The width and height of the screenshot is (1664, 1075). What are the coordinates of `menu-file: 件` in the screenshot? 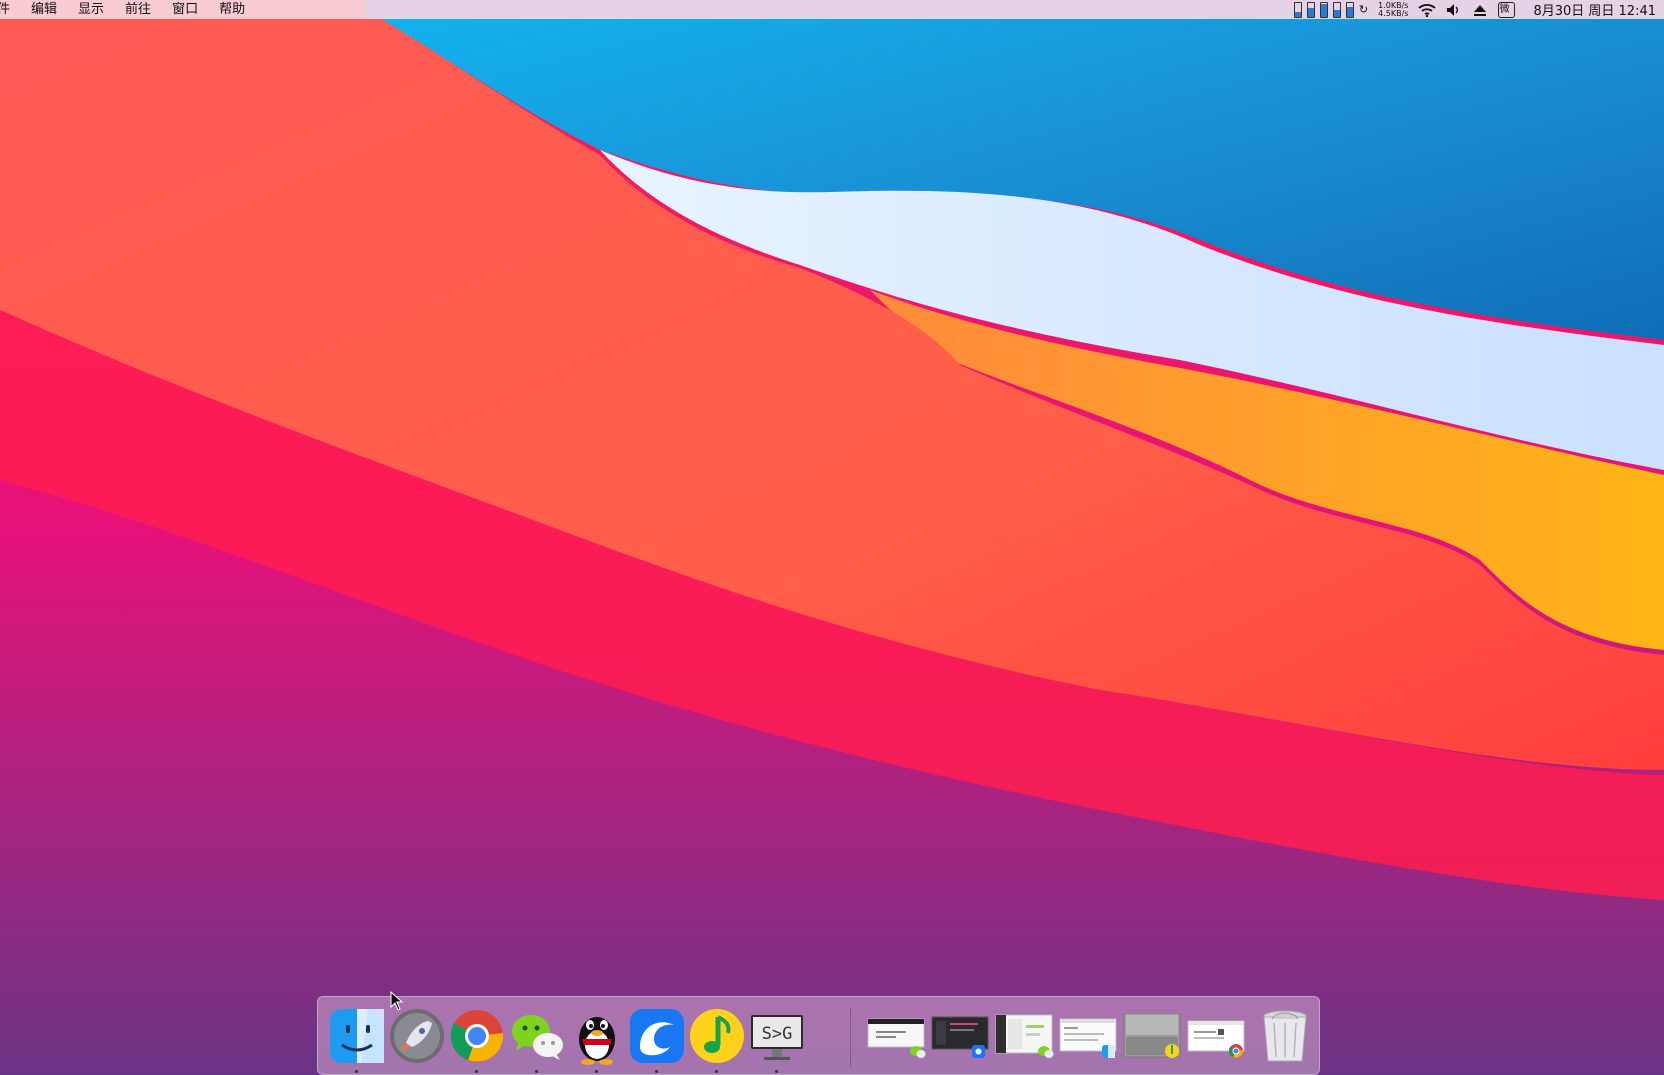 It's located at (5, 9).